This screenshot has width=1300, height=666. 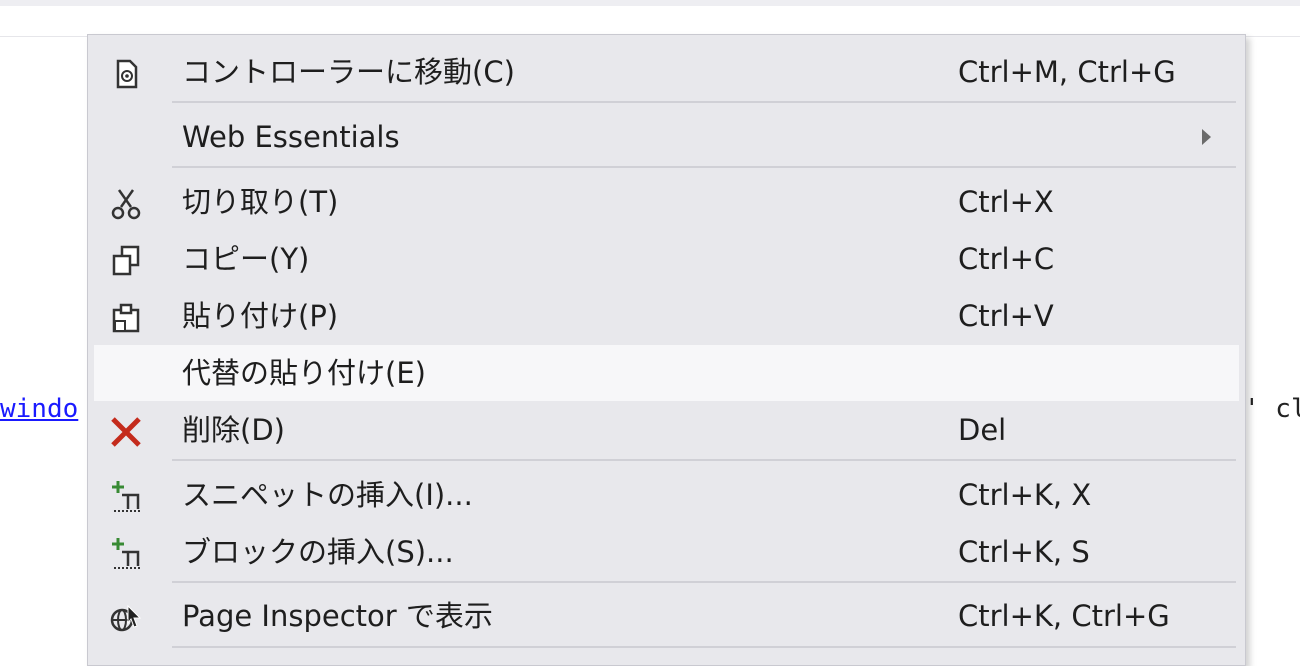 What do you see at coordinates (1025, 495) in the screenshot?
I see `menu-item-shortcut: Ctrl+K, X` at bounding box center [1025, 495].